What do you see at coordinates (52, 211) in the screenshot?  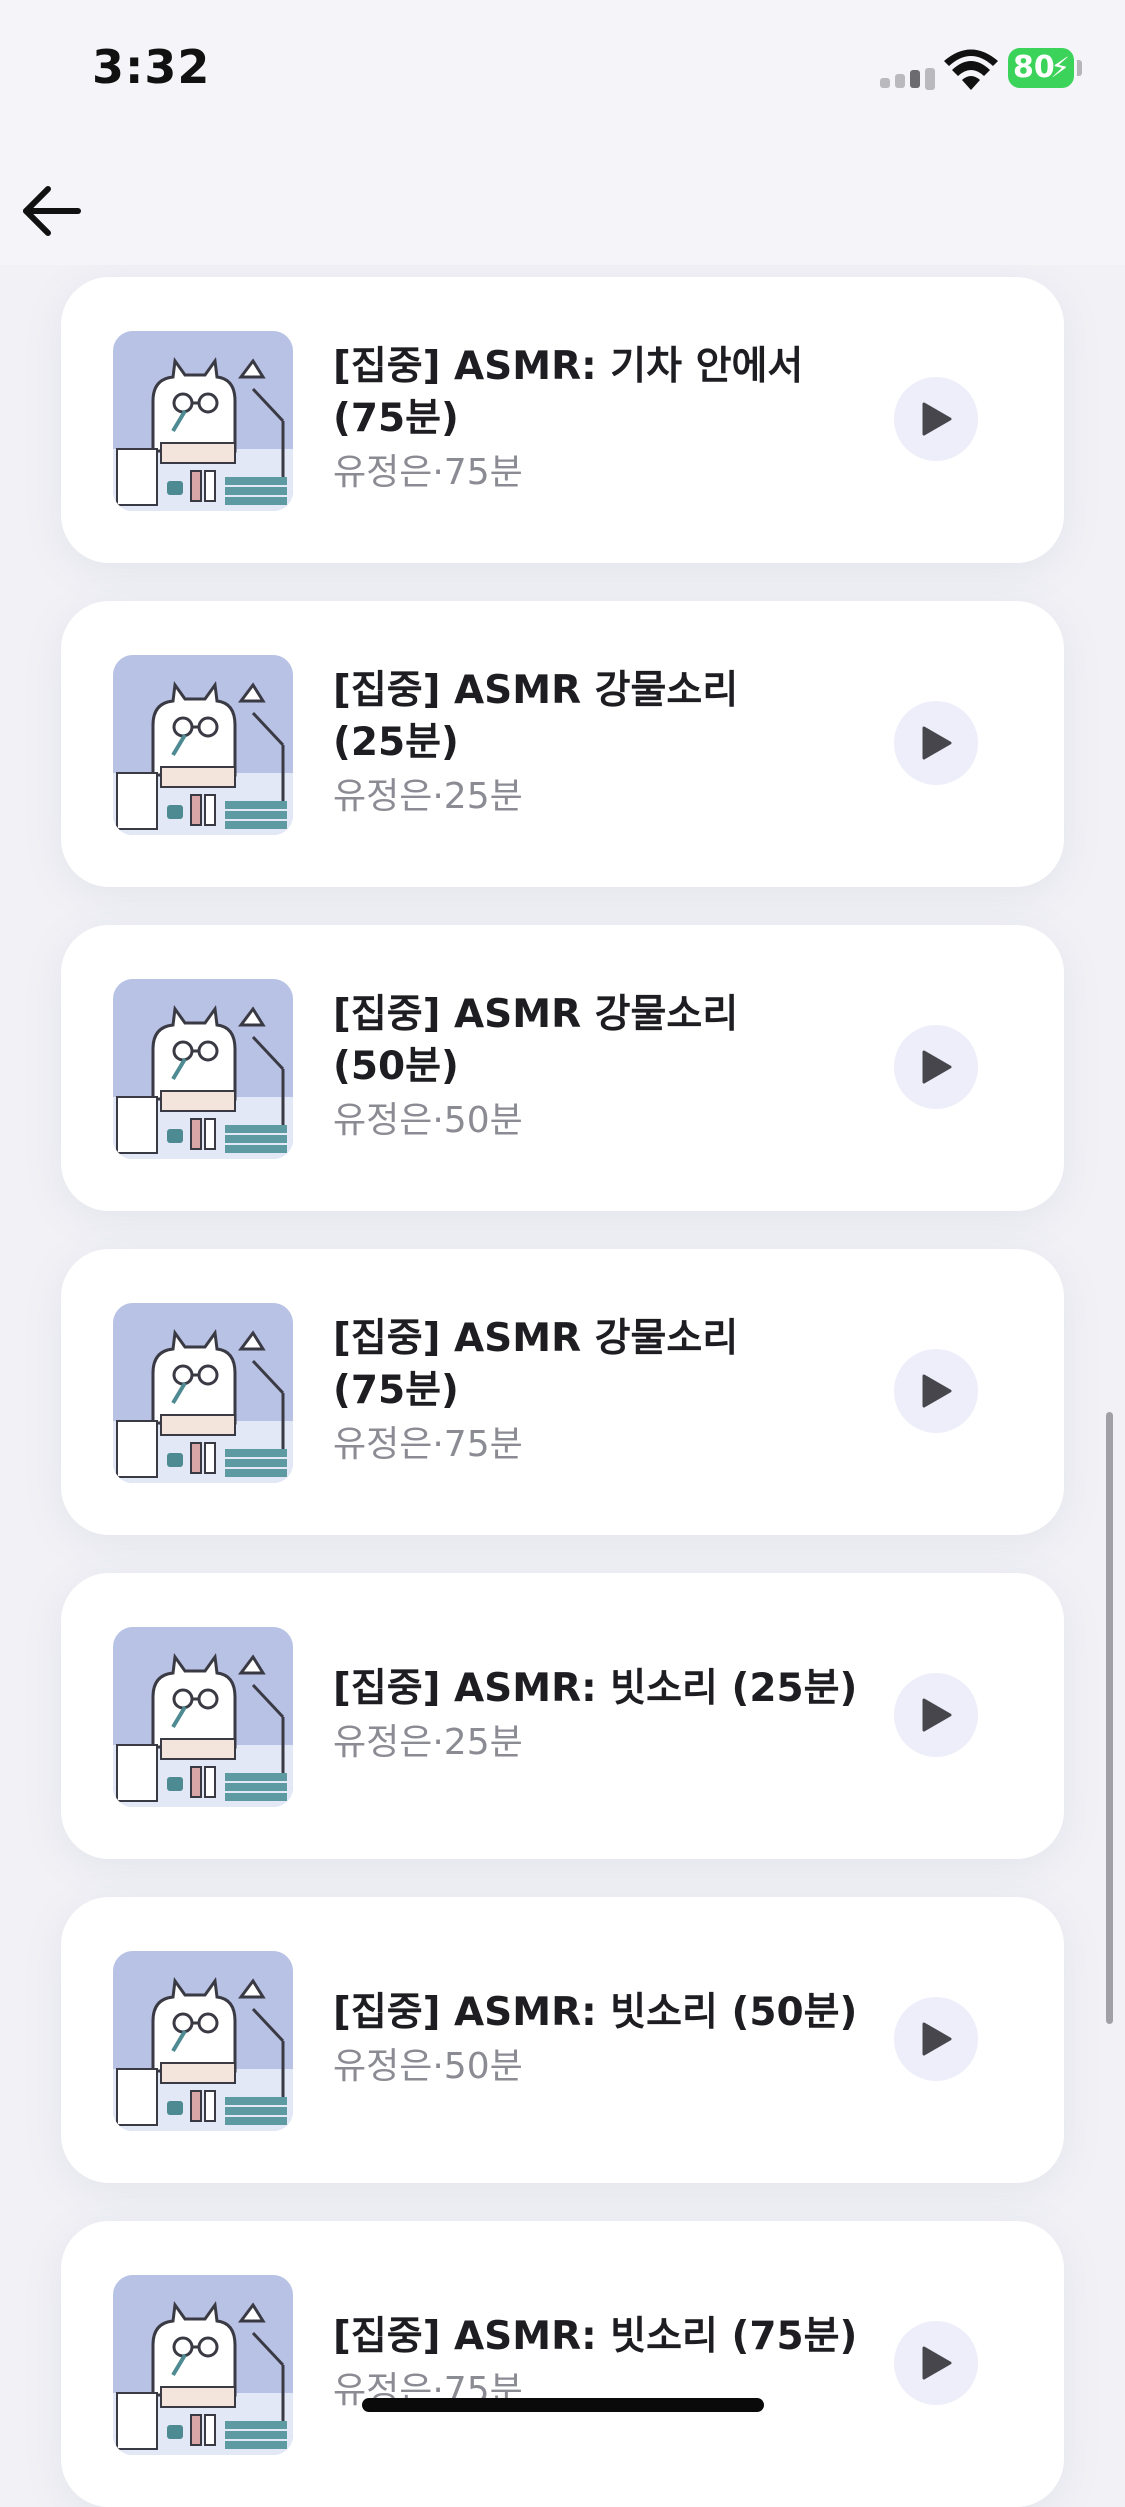 I see `arrow-left-icon` at bounding box center [52, 211].